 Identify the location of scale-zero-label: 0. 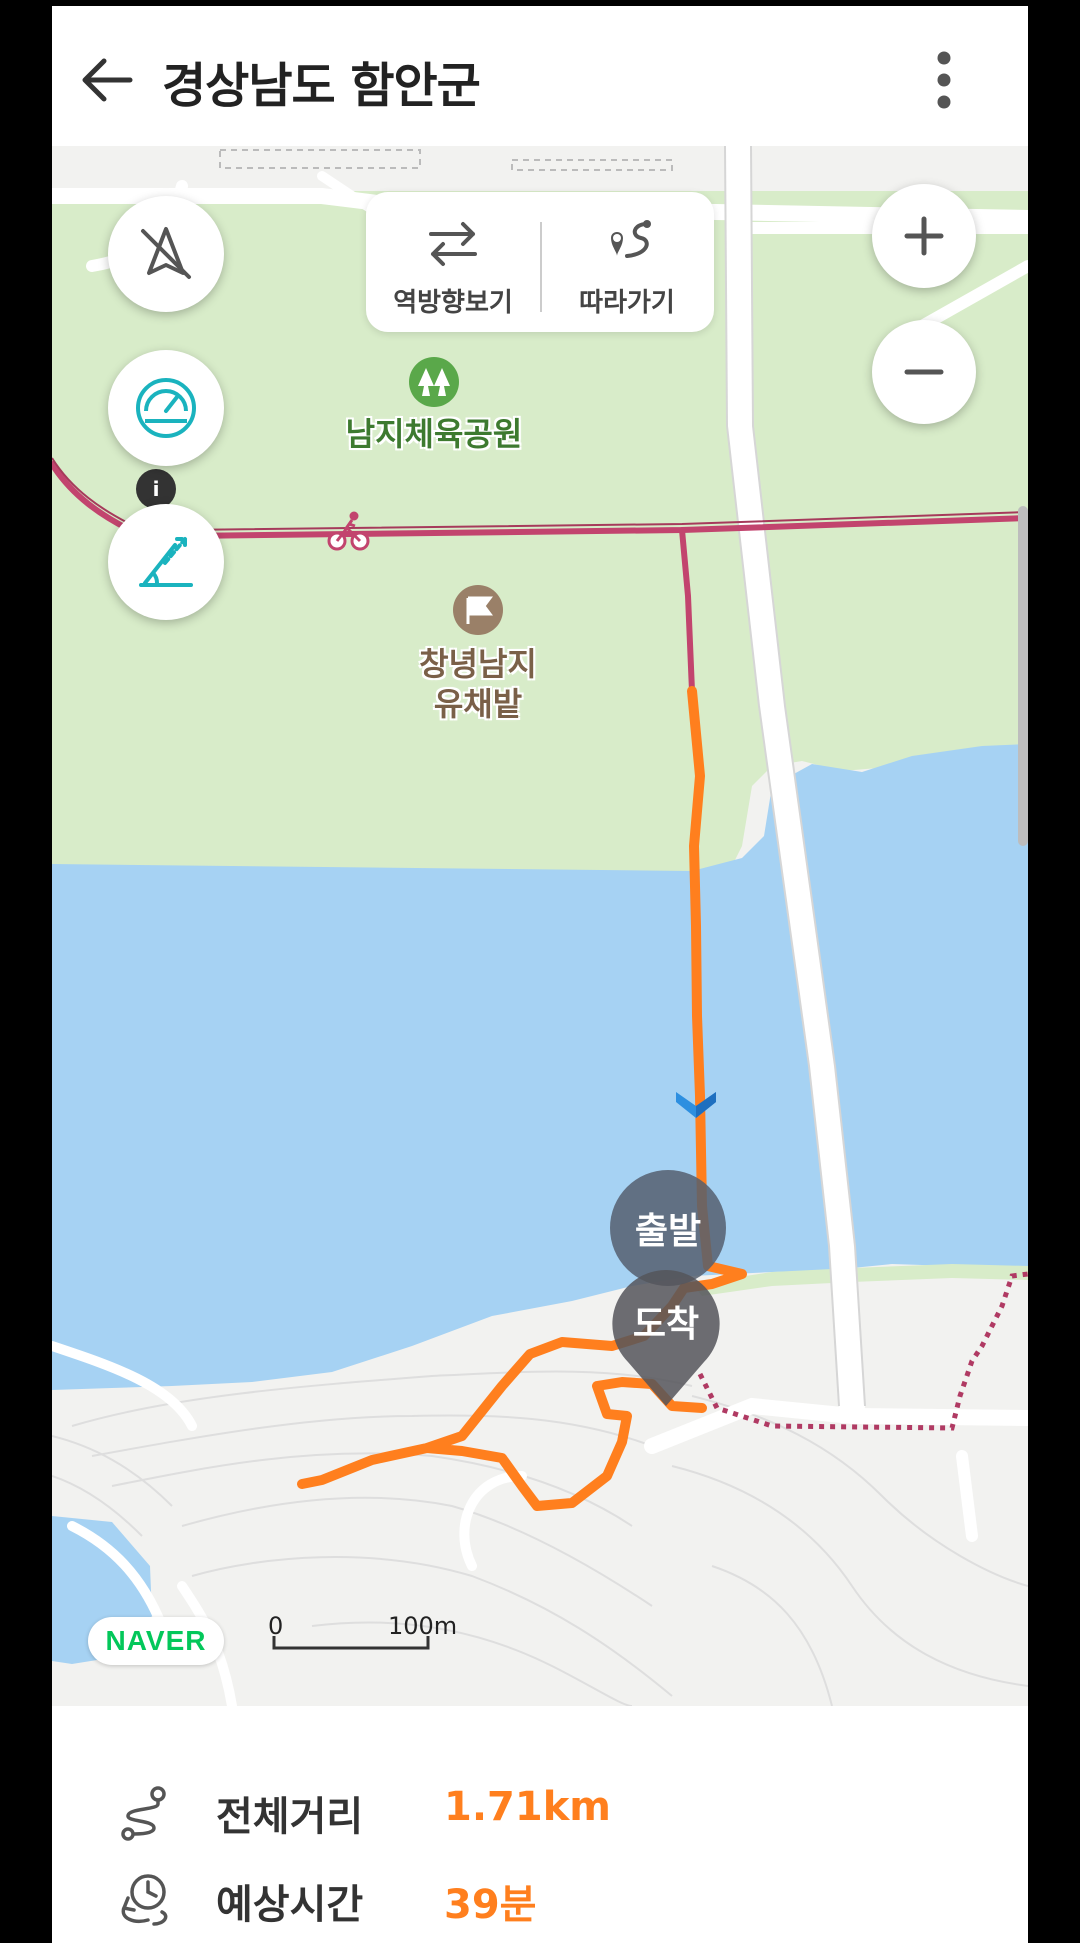
(276, 1626).